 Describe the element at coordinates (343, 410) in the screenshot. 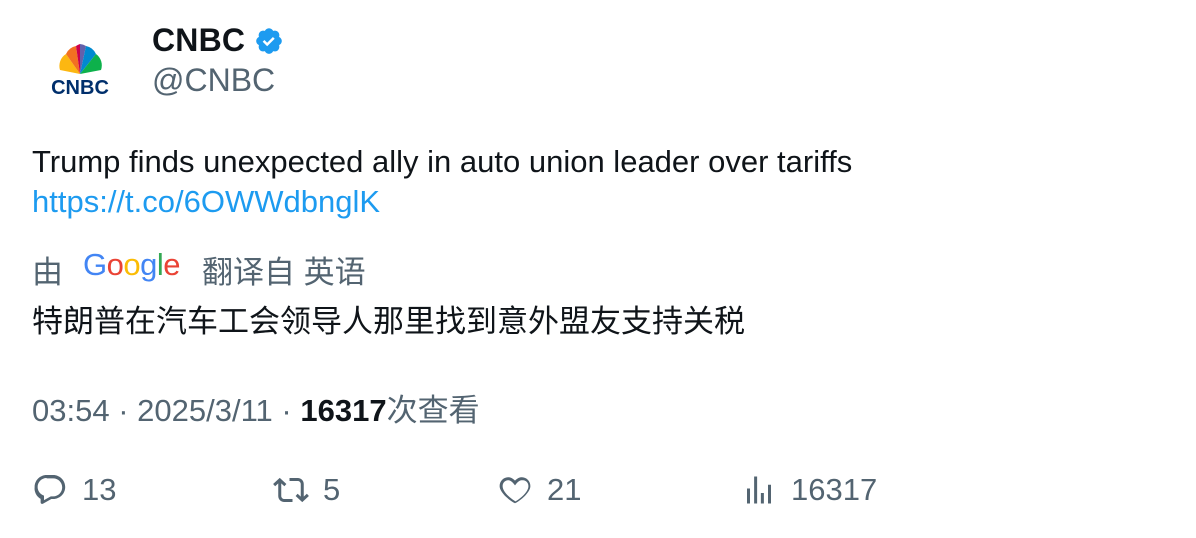

I see `views-count: 16317` at that location.